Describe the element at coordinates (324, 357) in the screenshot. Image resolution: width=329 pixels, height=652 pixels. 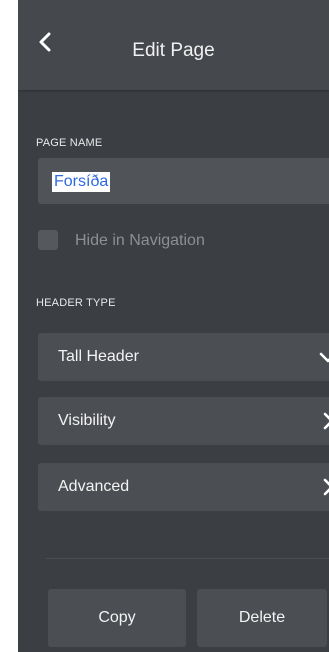
I see `chevron-down-icon` at that location.